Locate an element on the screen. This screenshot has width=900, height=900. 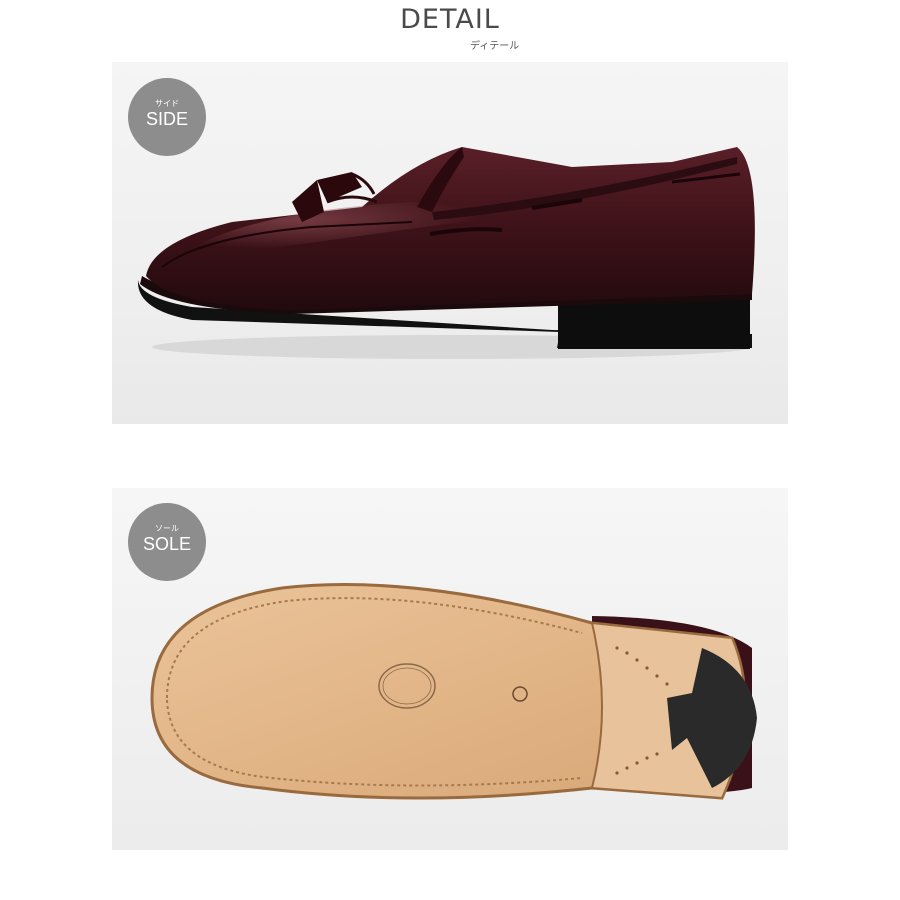
side-label-badge: サイド SIDE is located at coordinates (167, 117).